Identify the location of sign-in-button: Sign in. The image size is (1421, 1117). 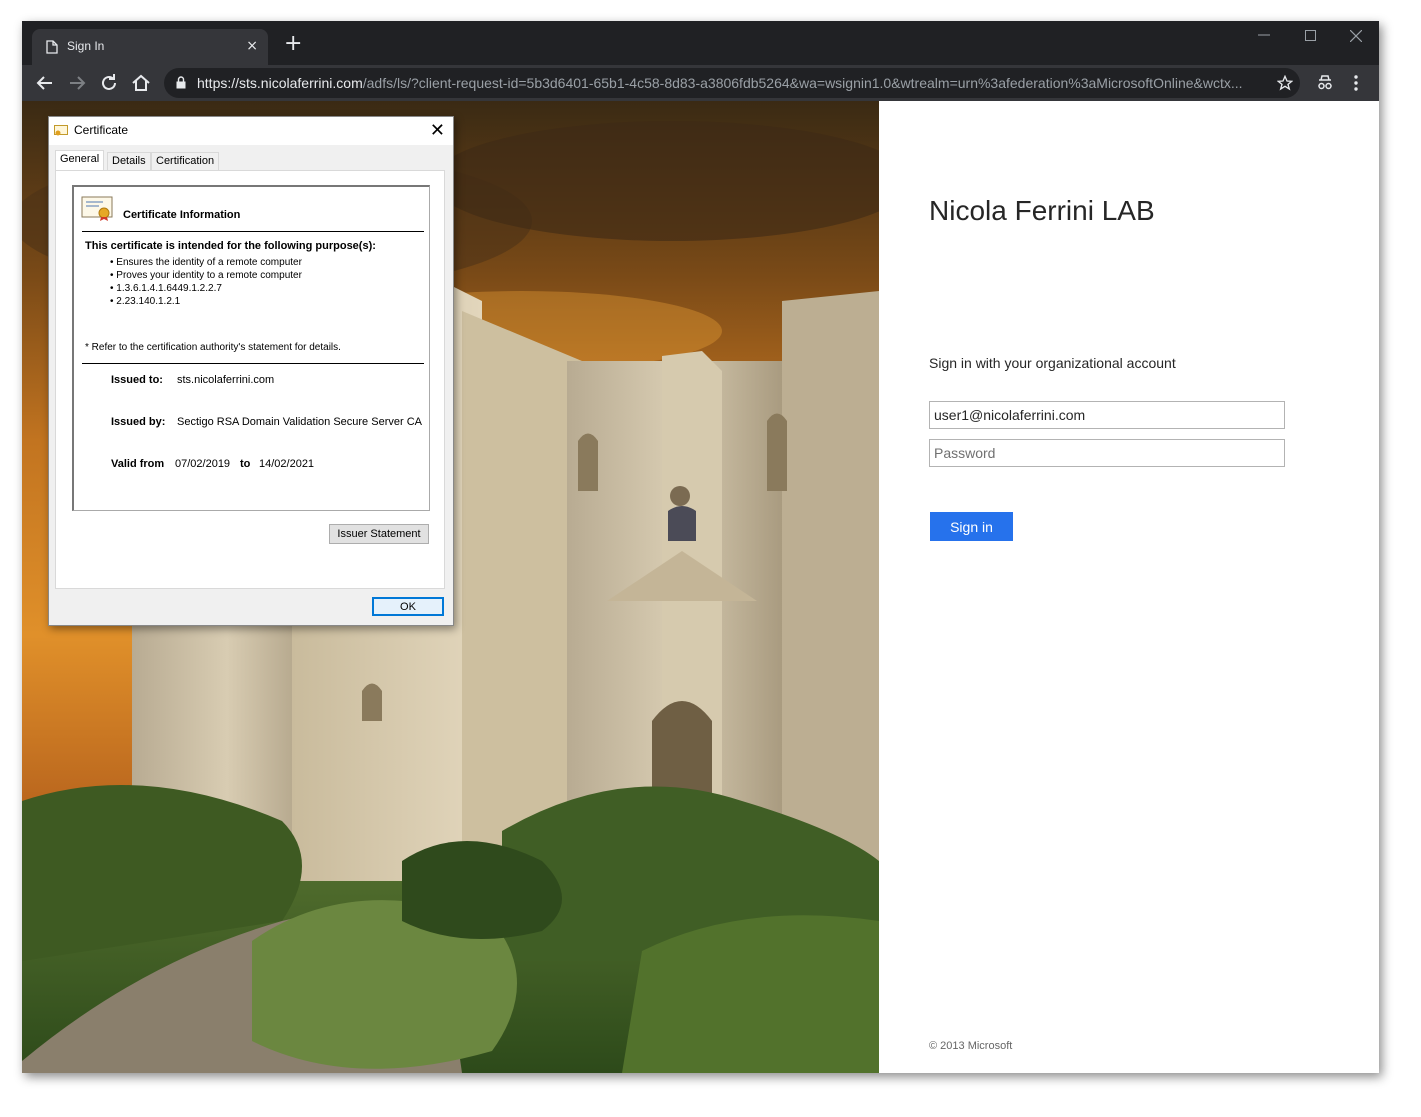
(971, 526).